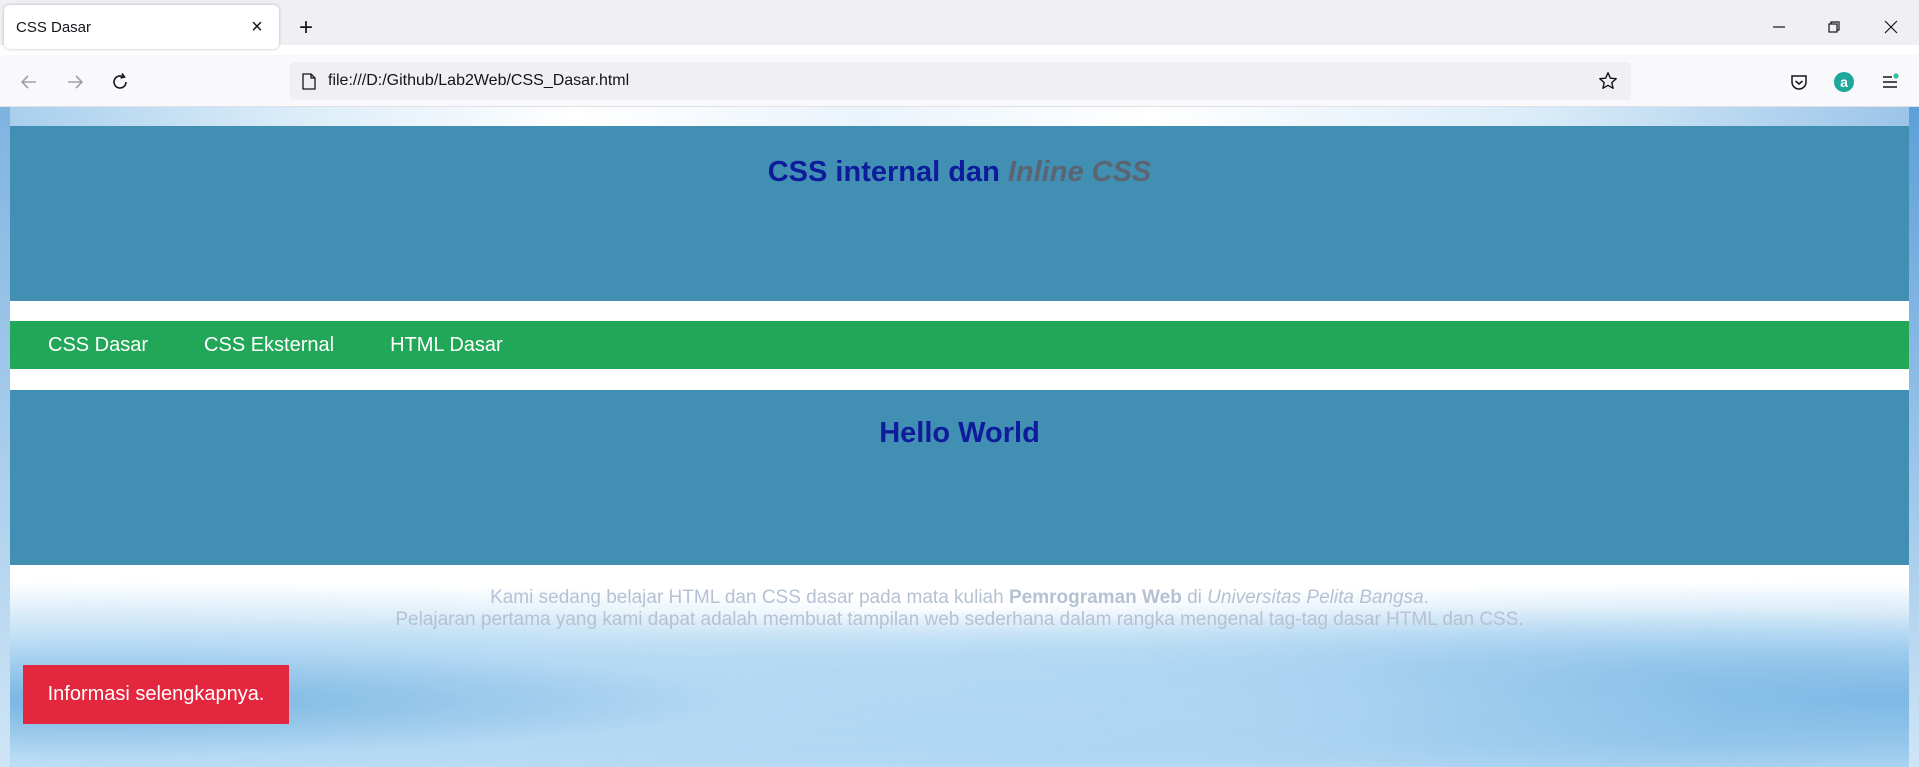 Image resolution: width=1919 pixels, height=767 pixels. What do you see at coordinates (1834, 27) in the screenshot?
I see `restore-icon` at bounding box center [1834, 27].